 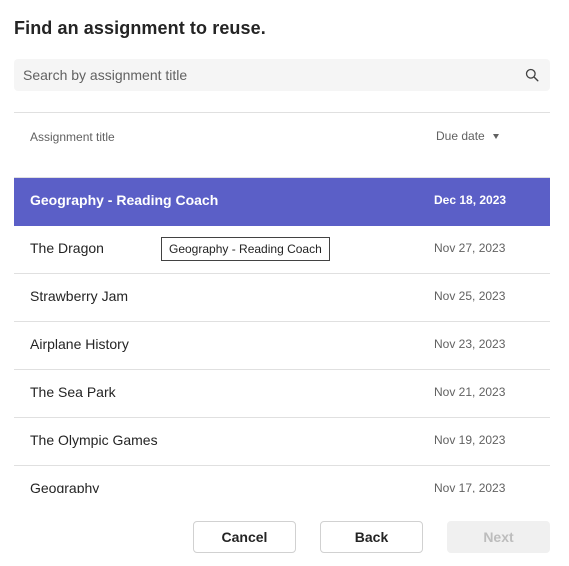 I want to click on table-row: Geography Nov 17, 2023, so click(x=282, y=479).